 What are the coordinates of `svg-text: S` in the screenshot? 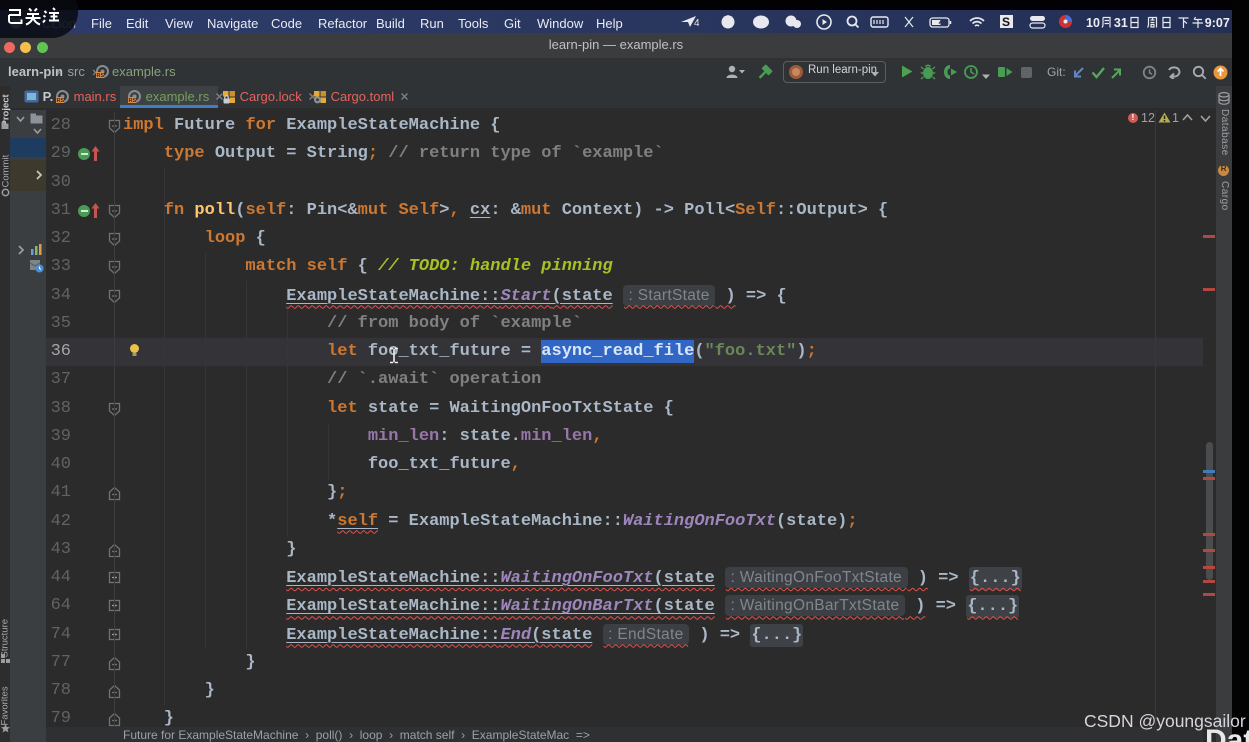 It's located at (1006, 22).